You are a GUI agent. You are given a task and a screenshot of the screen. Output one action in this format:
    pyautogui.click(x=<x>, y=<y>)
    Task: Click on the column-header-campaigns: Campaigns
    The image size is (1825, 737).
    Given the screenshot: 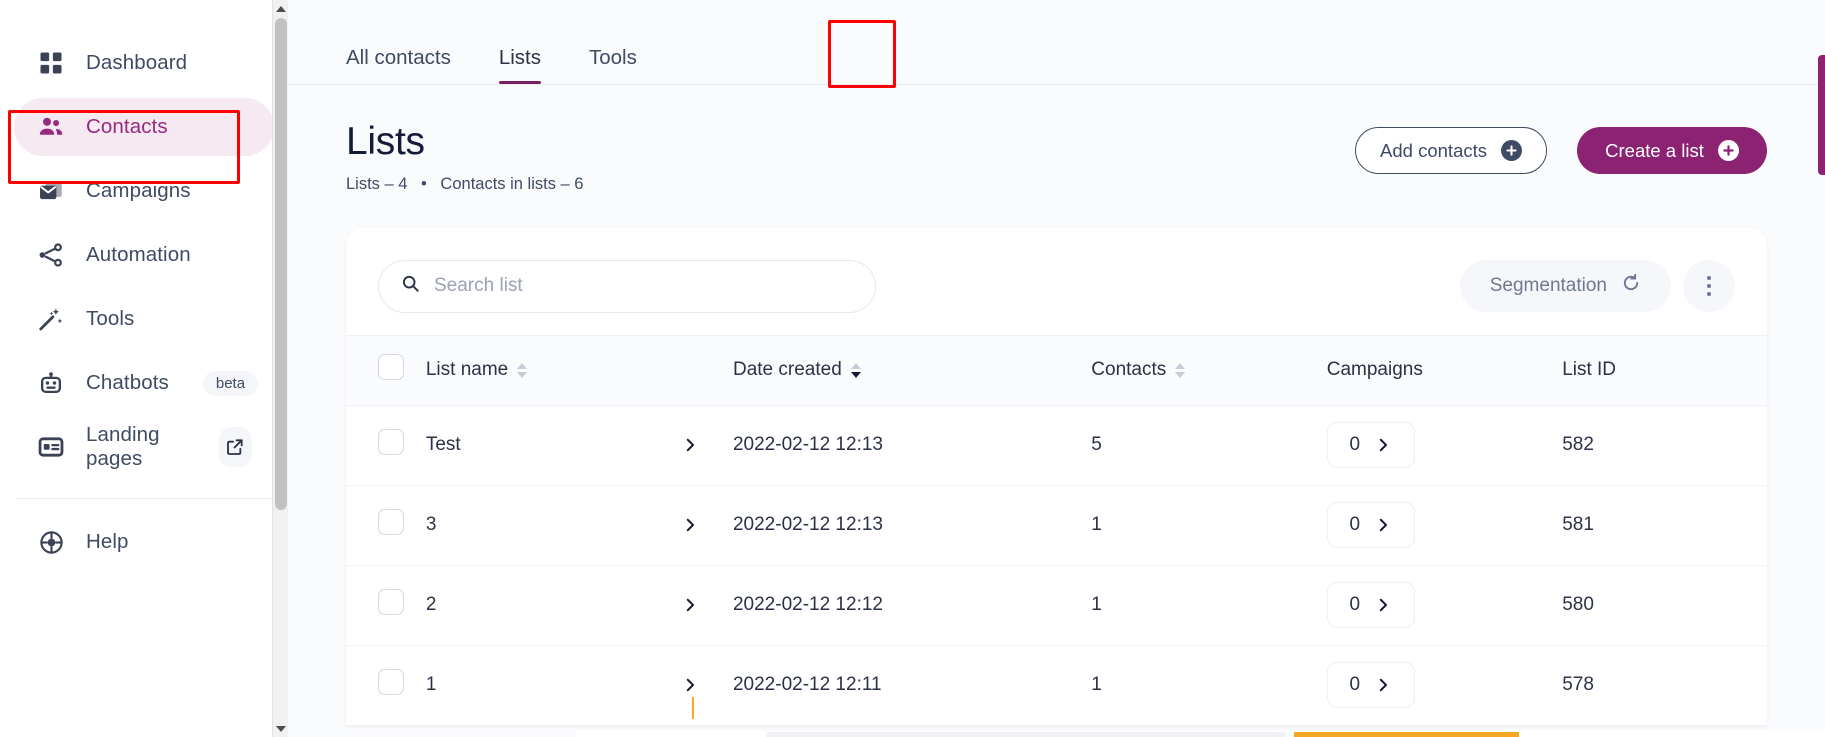 What is the action you would take?
    pyautogui.click(x=1444, y=370)
    